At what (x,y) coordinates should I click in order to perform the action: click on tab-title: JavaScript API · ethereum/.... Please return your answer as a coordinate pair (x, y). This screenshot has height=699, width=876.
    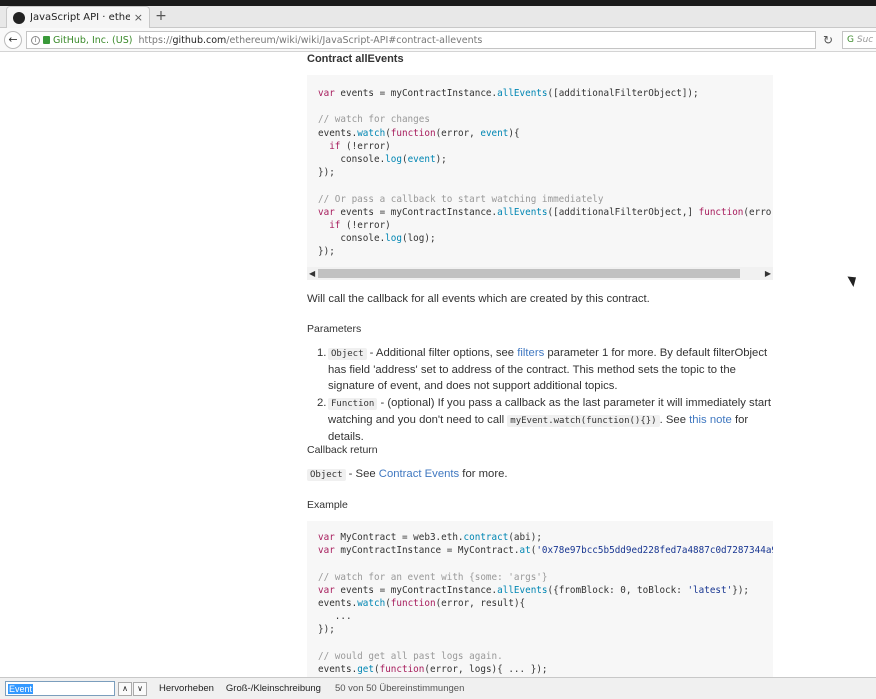
    Looking at the image, I should click on (80, 17).